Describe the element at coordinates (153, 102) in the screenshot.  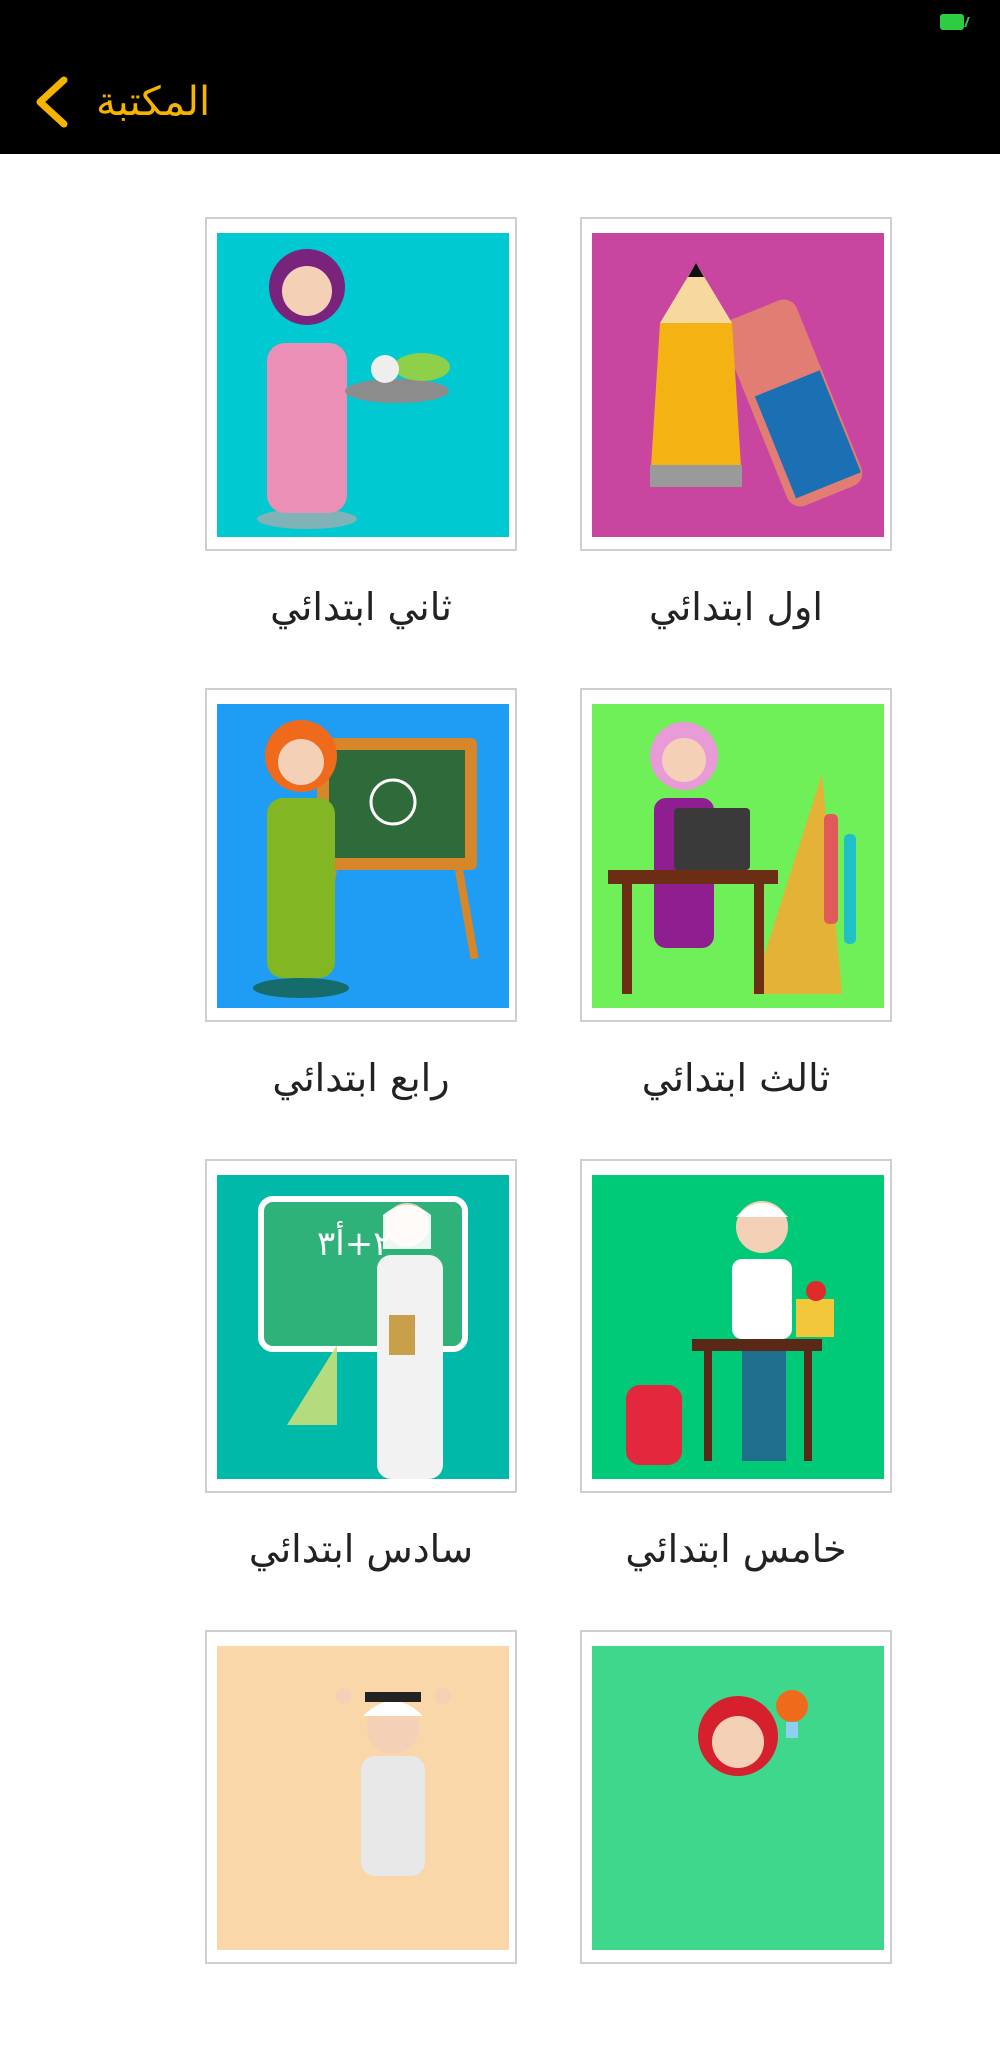
I see `back-label: المكتبة` at that location.